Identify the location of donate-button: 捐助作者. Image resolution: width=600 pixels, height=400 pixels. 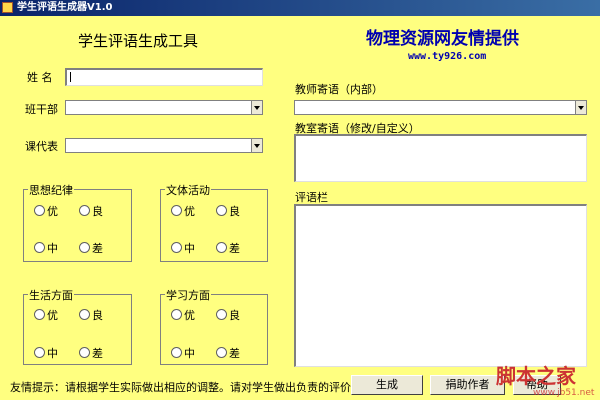
(467, 385).